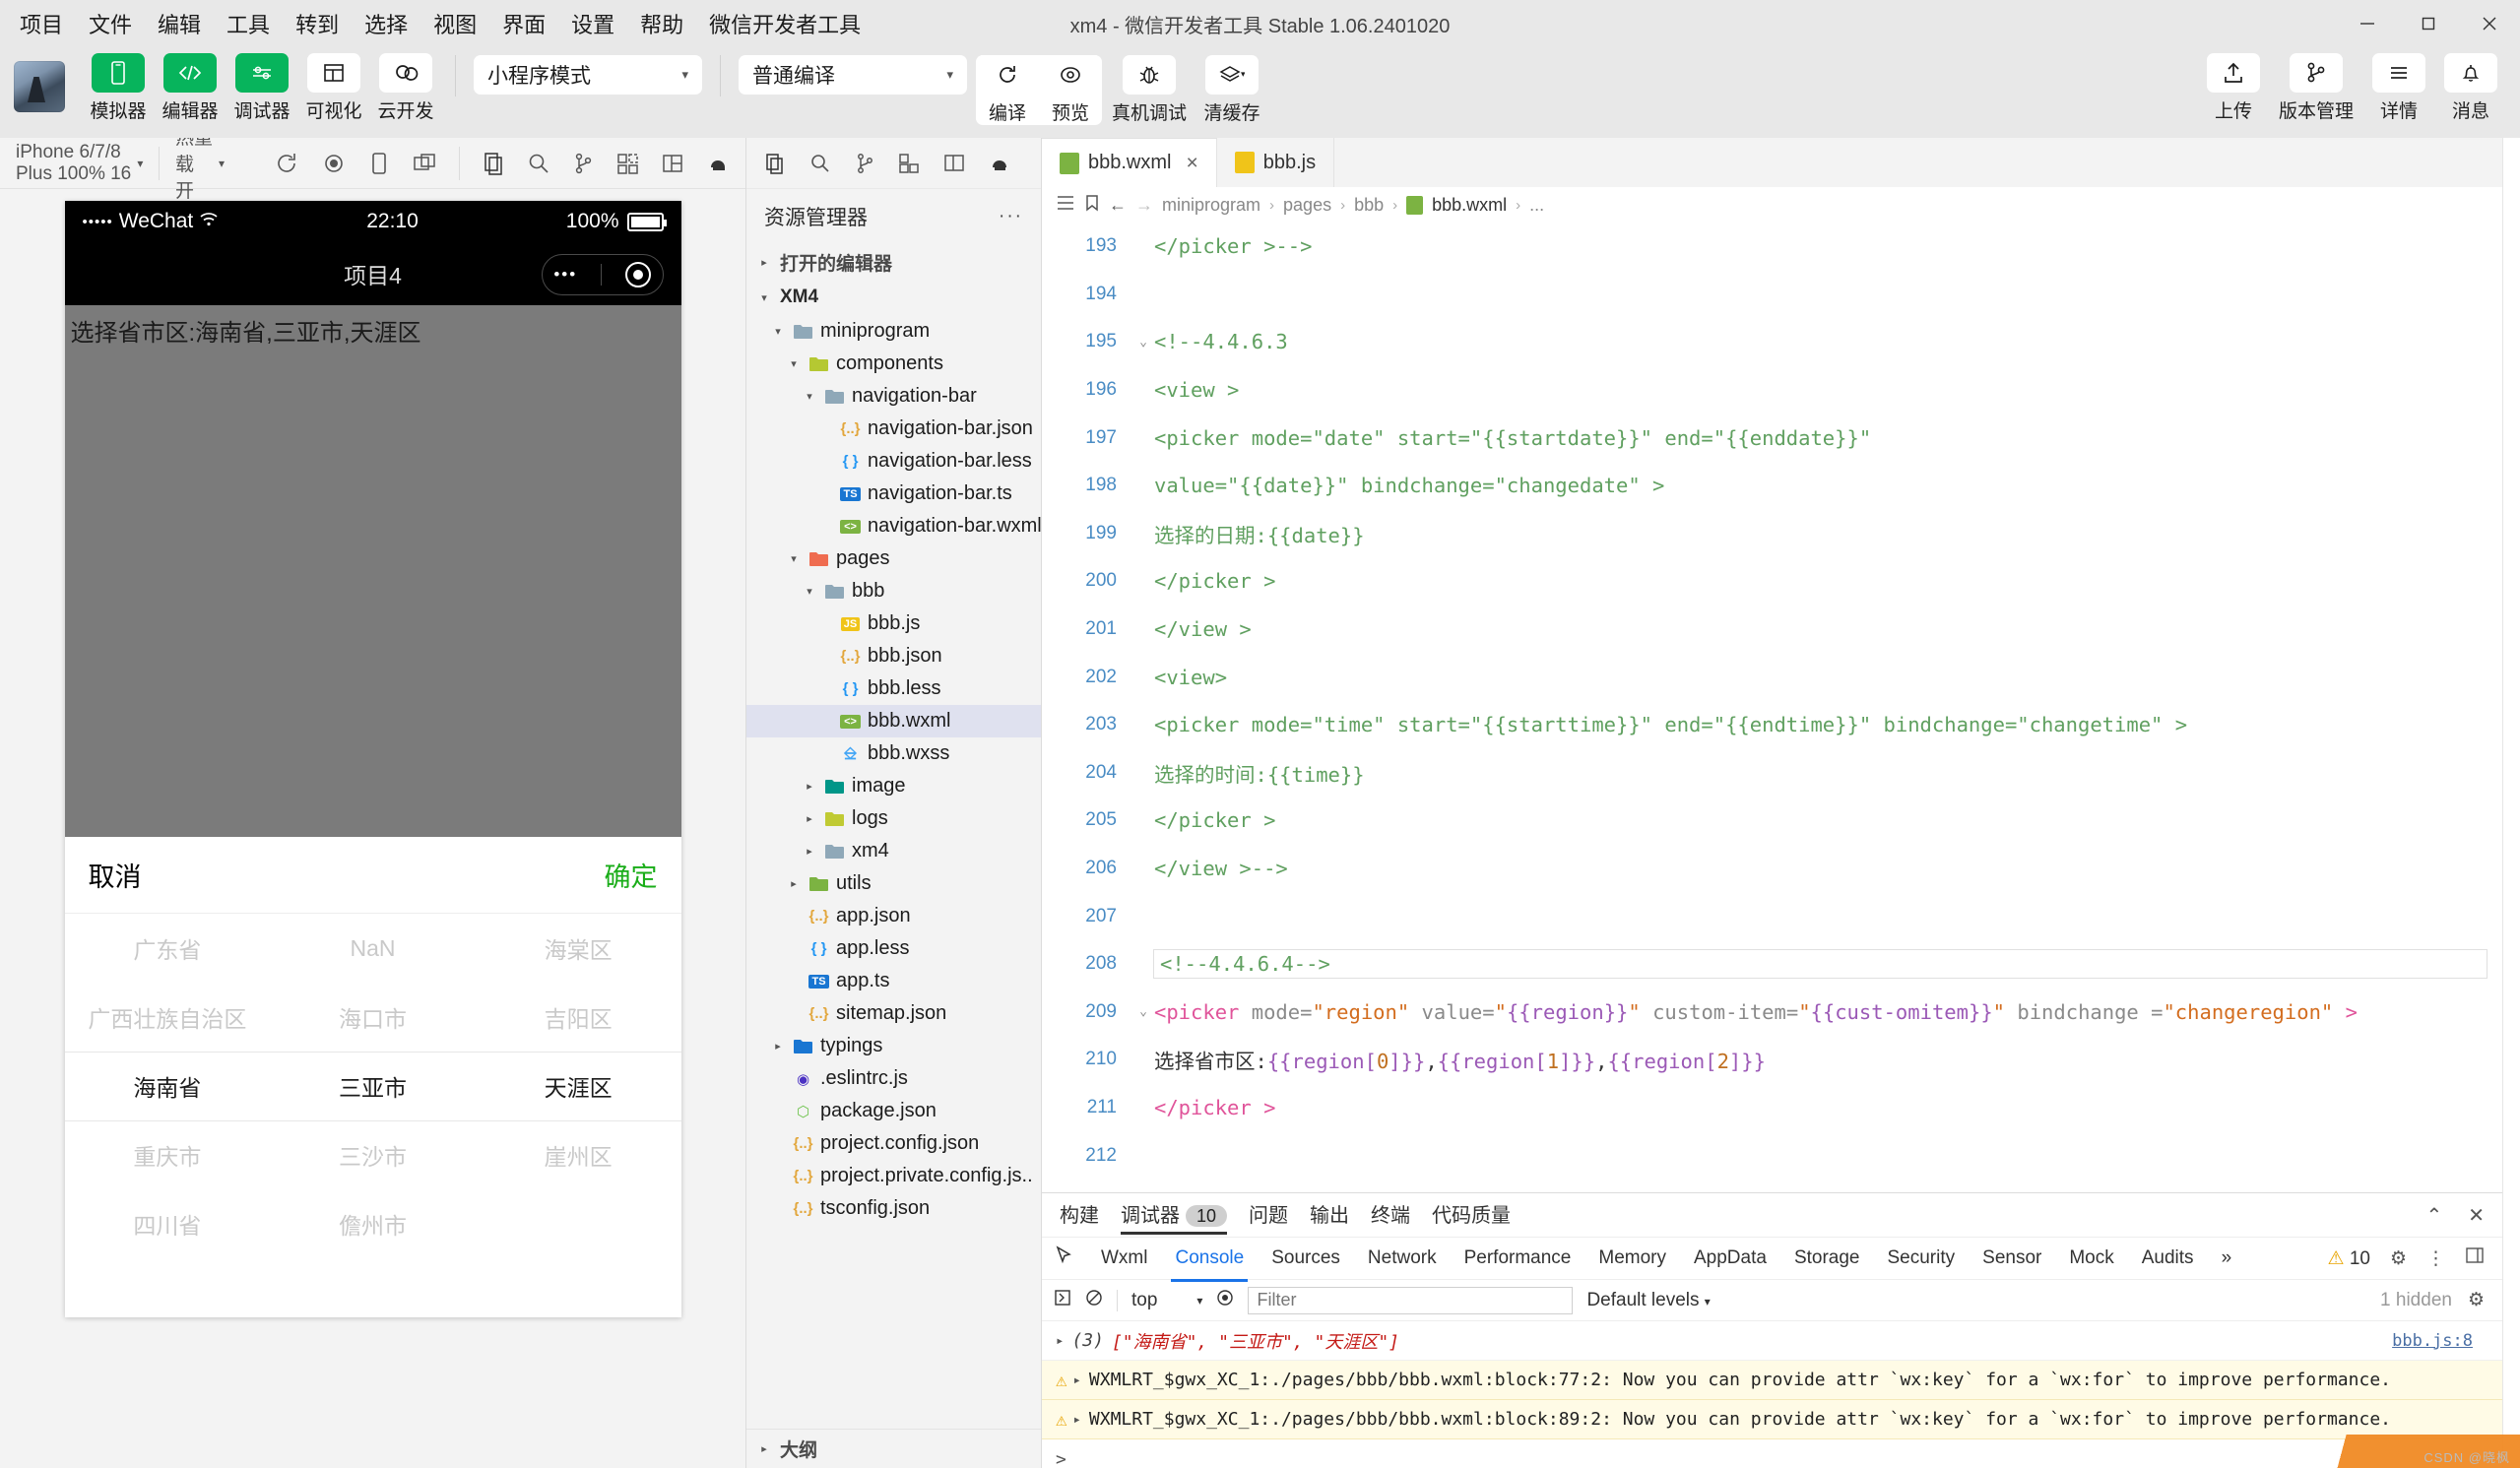 This screenshot has width=2520, height=1468. What do you see at coordinates (2432, 1341) in the screenshot?
I see `console-log-source: bbb.js:8` at bounding box center [2432, 1341].